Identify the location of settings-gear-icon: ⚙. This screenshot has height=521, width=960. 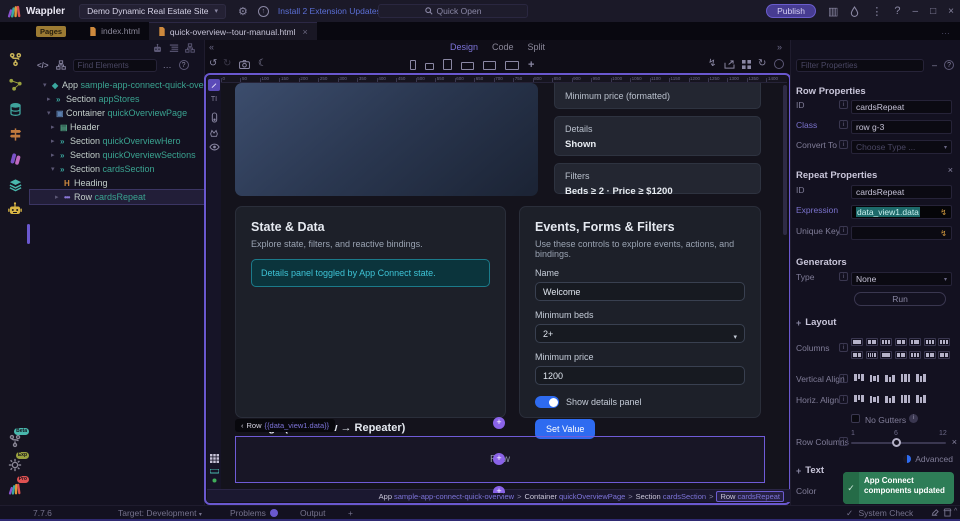
(243, 11).